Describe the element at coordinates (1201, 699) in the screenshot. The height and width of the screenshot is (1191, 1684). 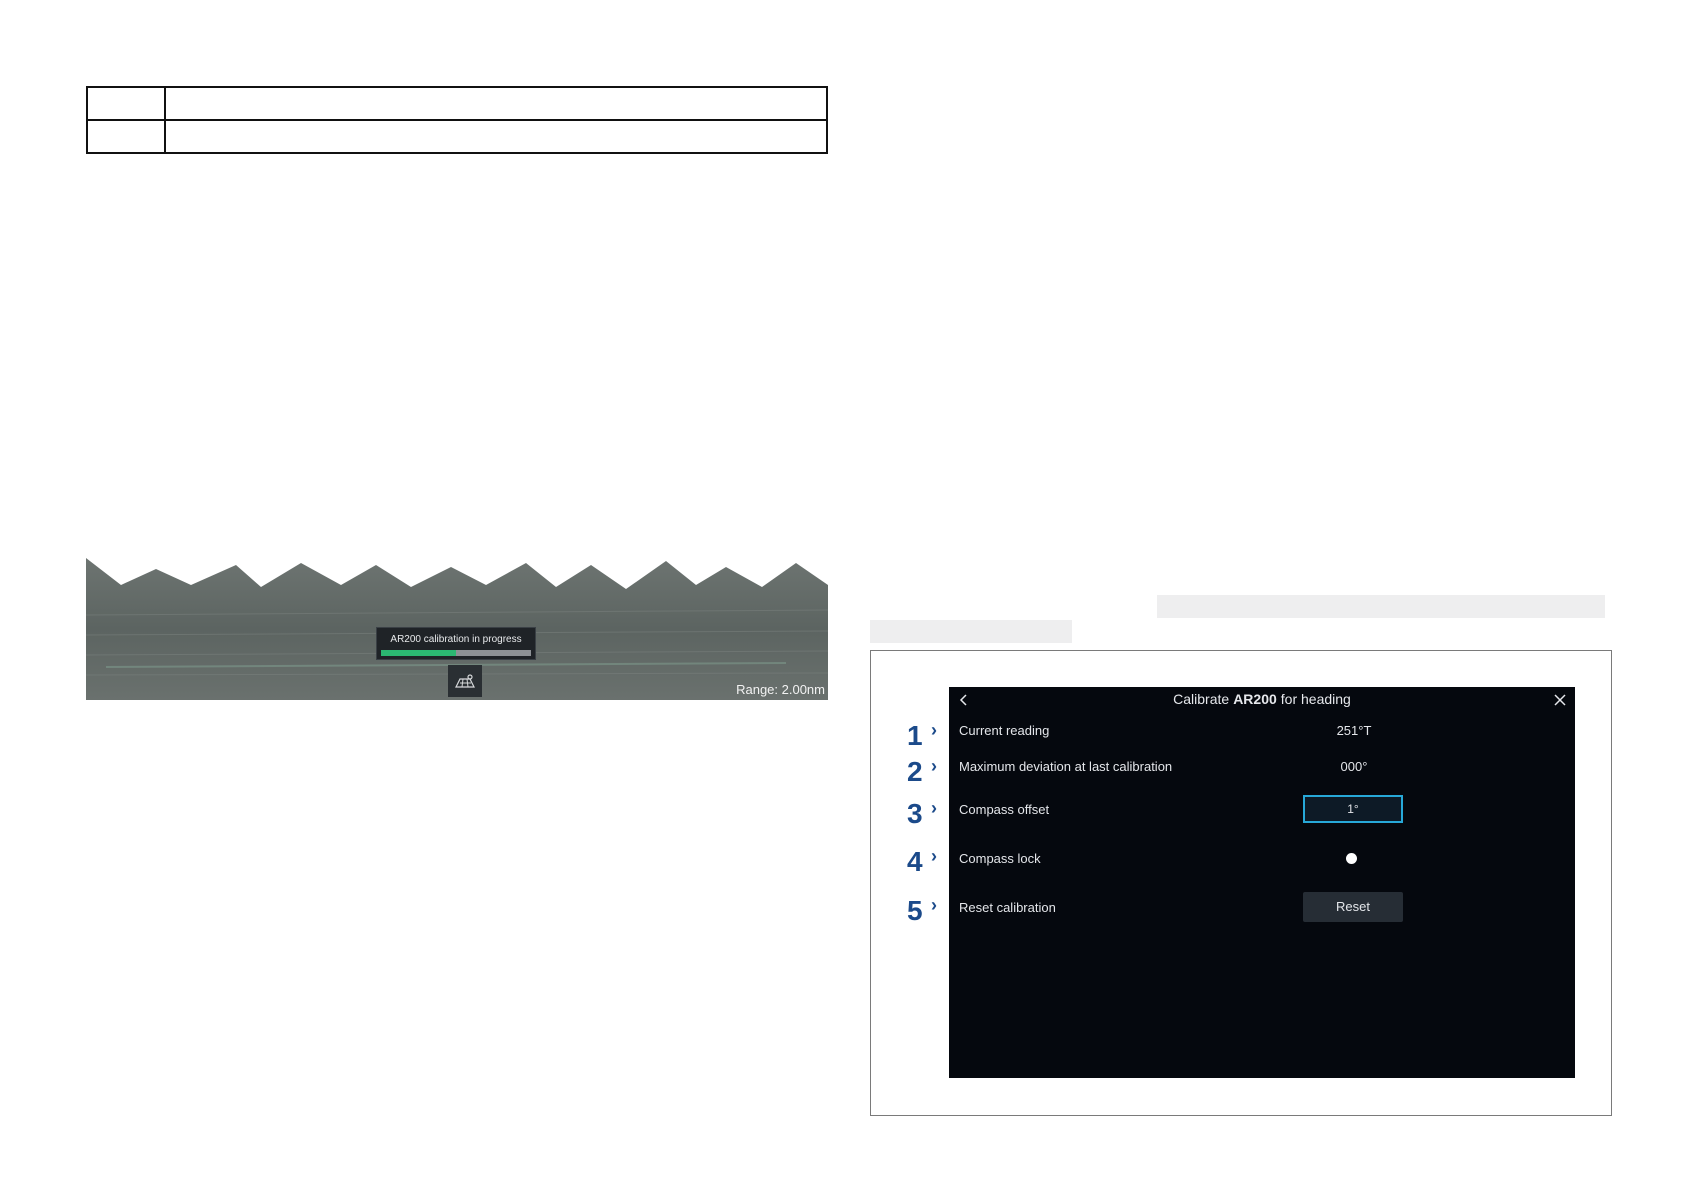
I see `title-prefix: Calibrate` at that location.